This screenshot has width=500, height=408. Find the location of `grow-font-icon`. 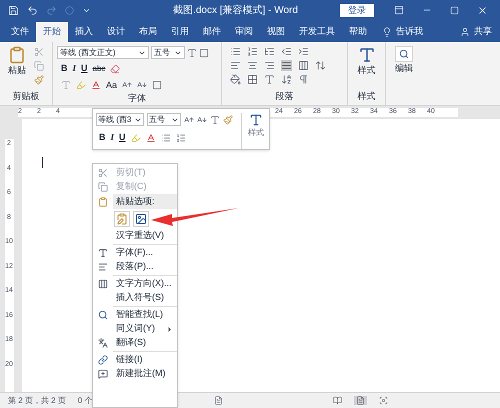

grow-font-icon is located at coordinates (189, 119).